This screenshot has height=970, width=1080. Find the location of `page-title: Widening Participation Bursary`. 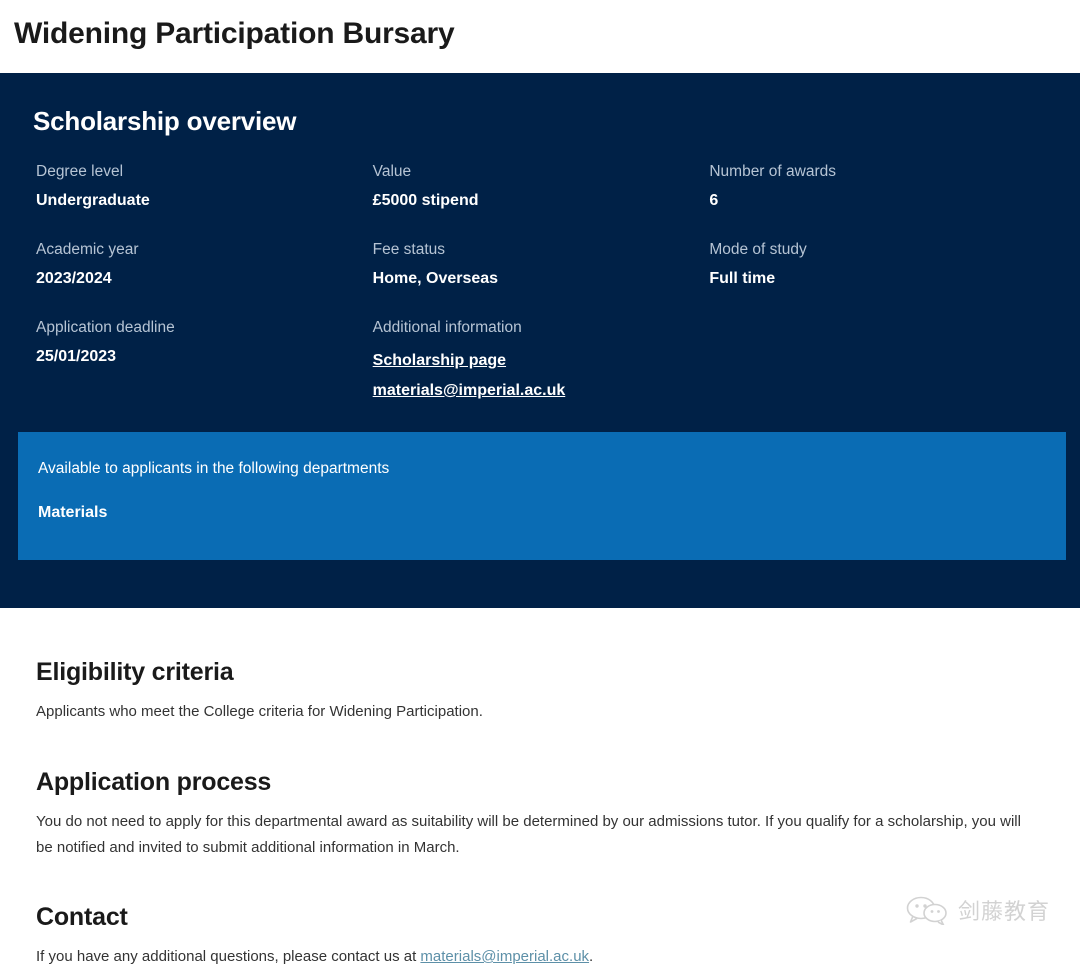

page-title: Widening Participation Bursary is located at coordinates (234, 33).